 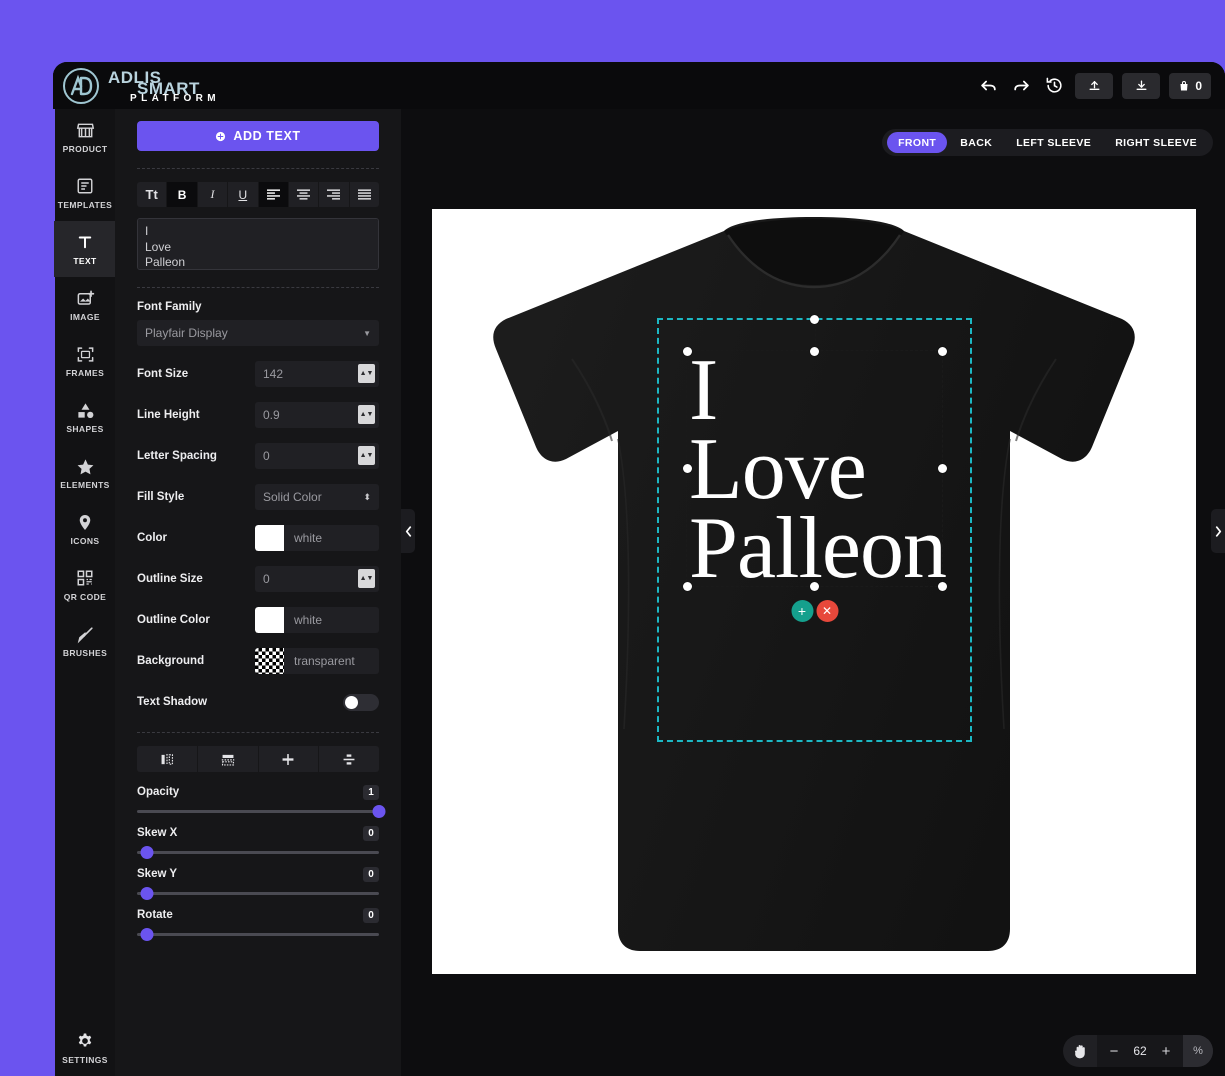 I want to click on opacity-slider, so click(x=261, y=811).